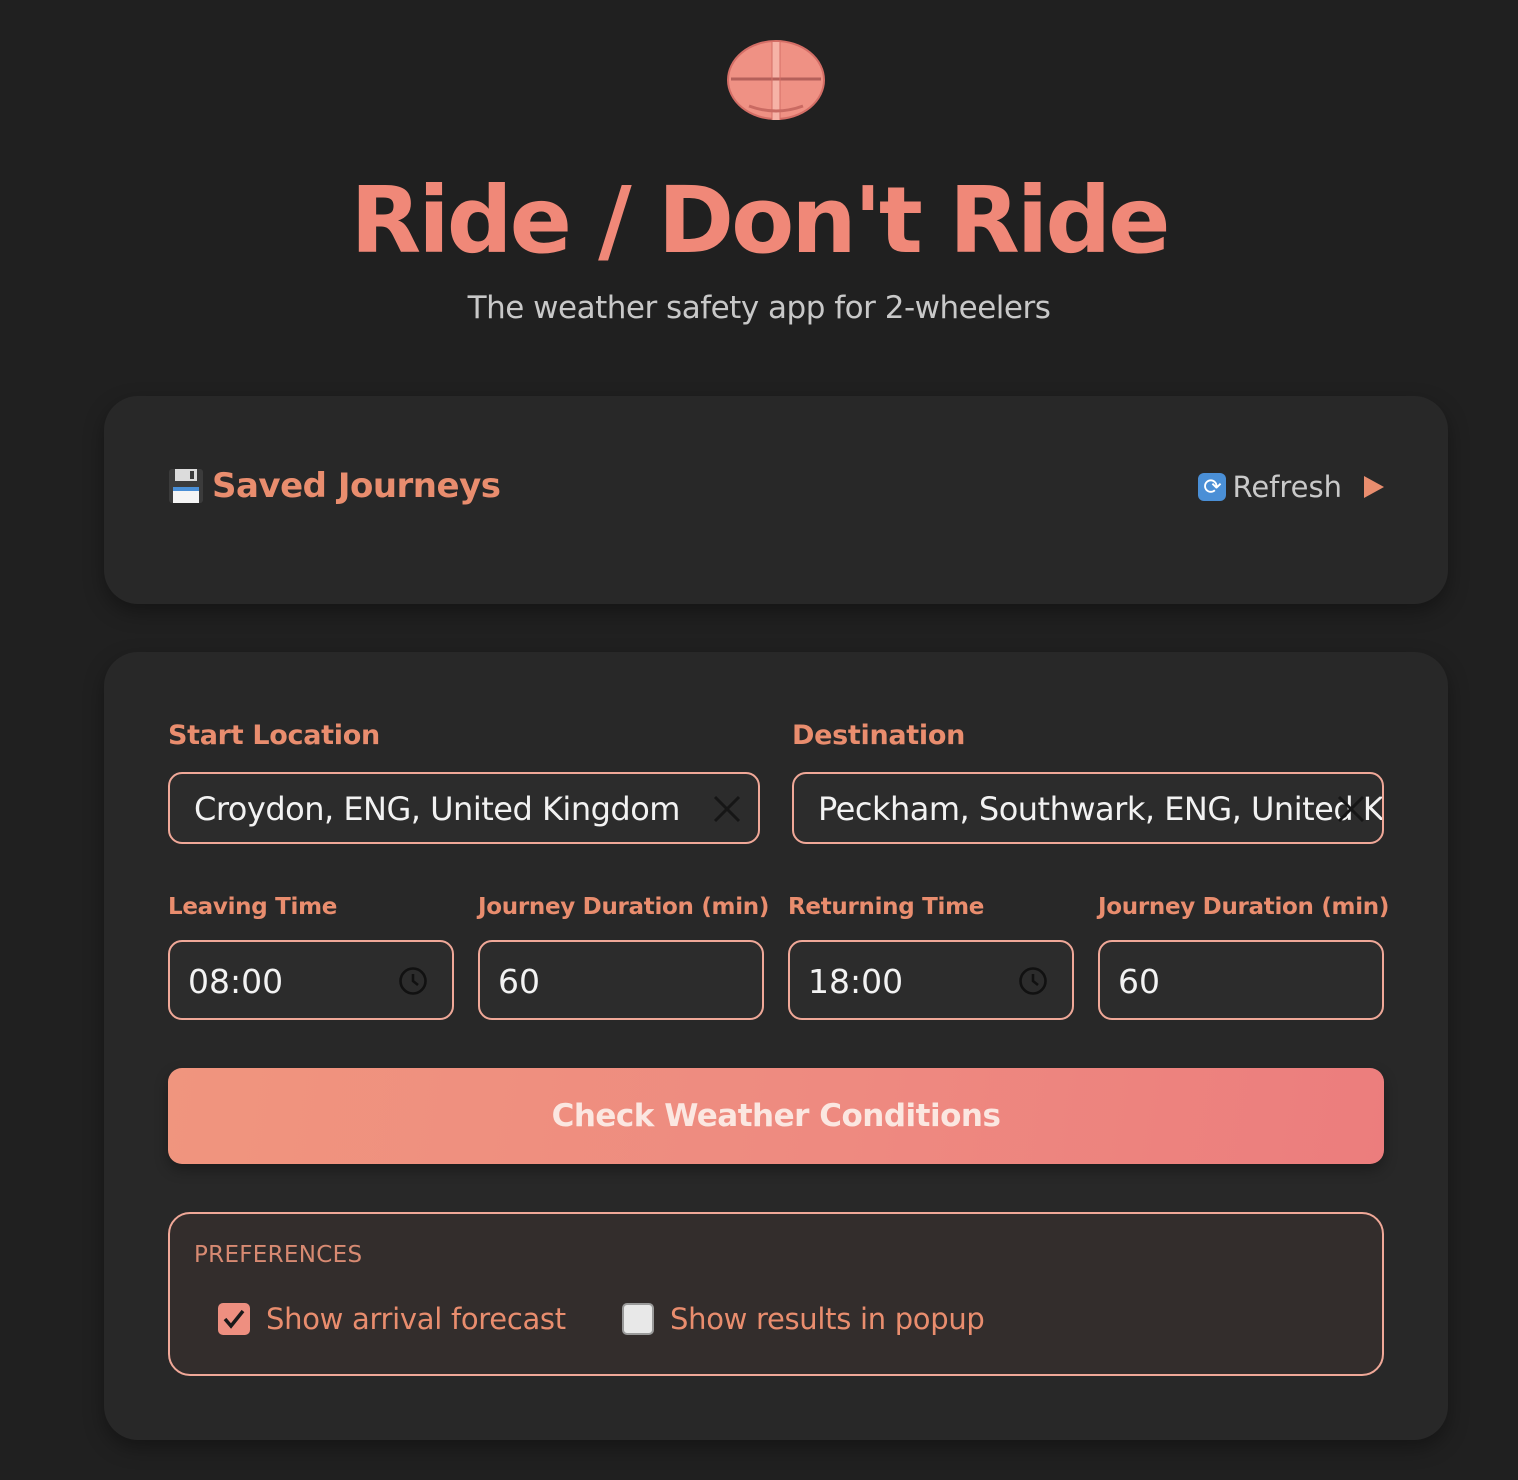 The image size is (1518, 1480). Describe the element at coordinates (759, 308) in the screenshot. I see `app-subtitle: The weather safety app for 2-wheelers` at that location.